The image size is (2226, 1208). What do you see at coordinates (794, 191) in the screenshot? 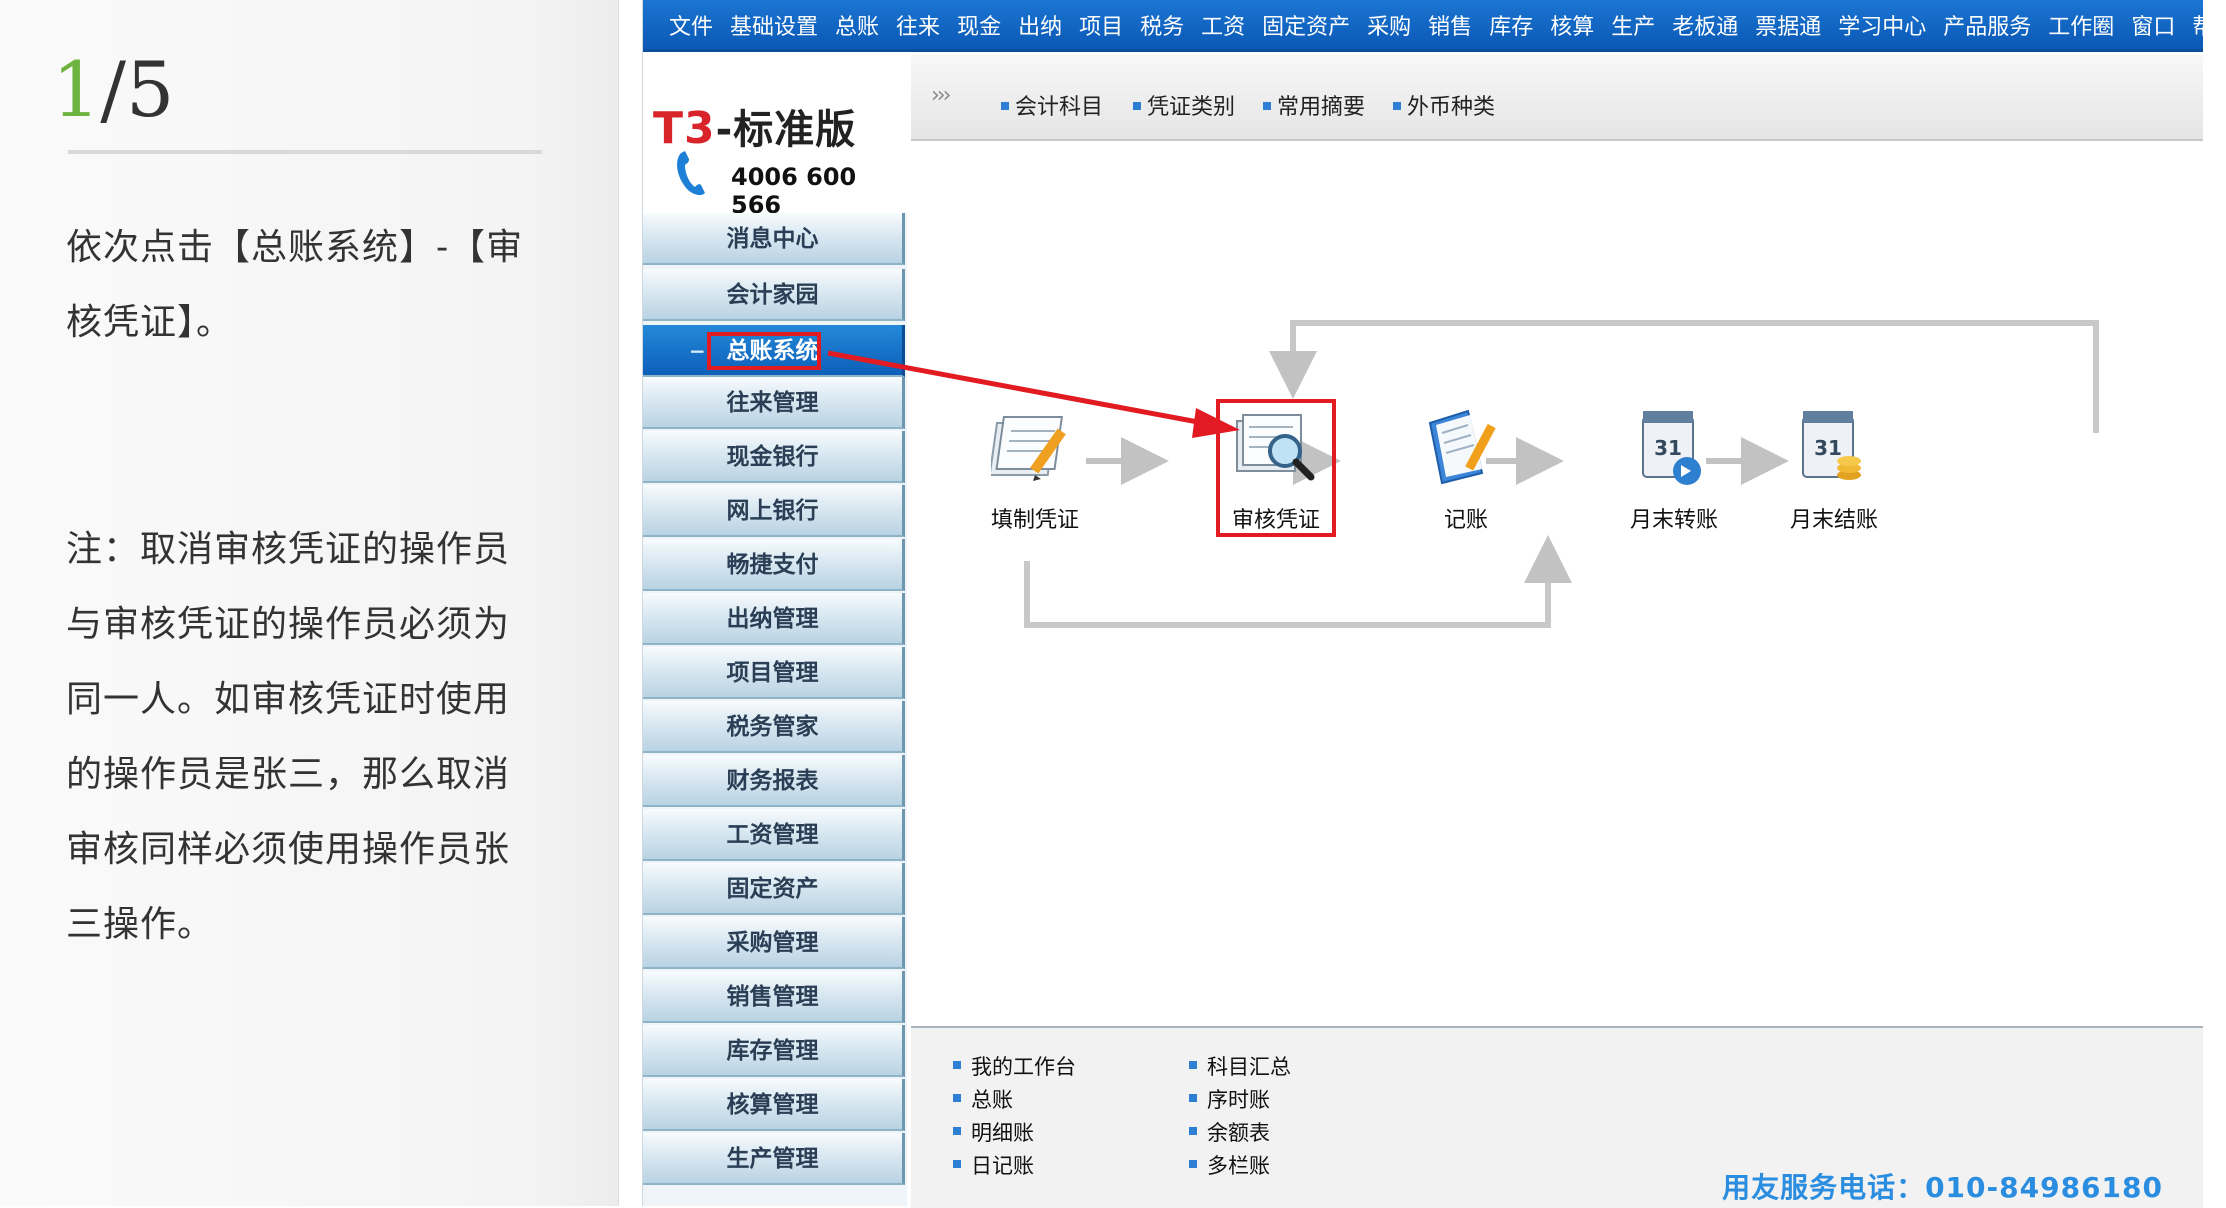
I see `logo-phone: 4006 600 566` at bounding box center [794, 191].